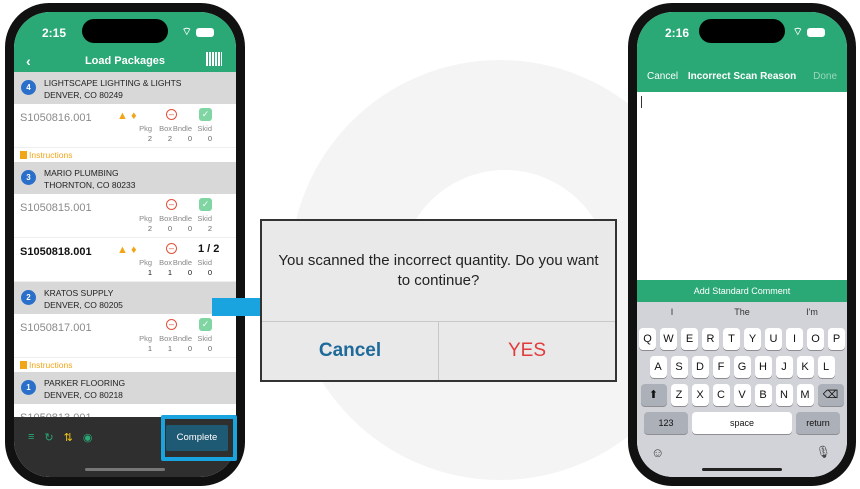 The image size is (860, 489). I want to click on key: F, so click(721, 367).